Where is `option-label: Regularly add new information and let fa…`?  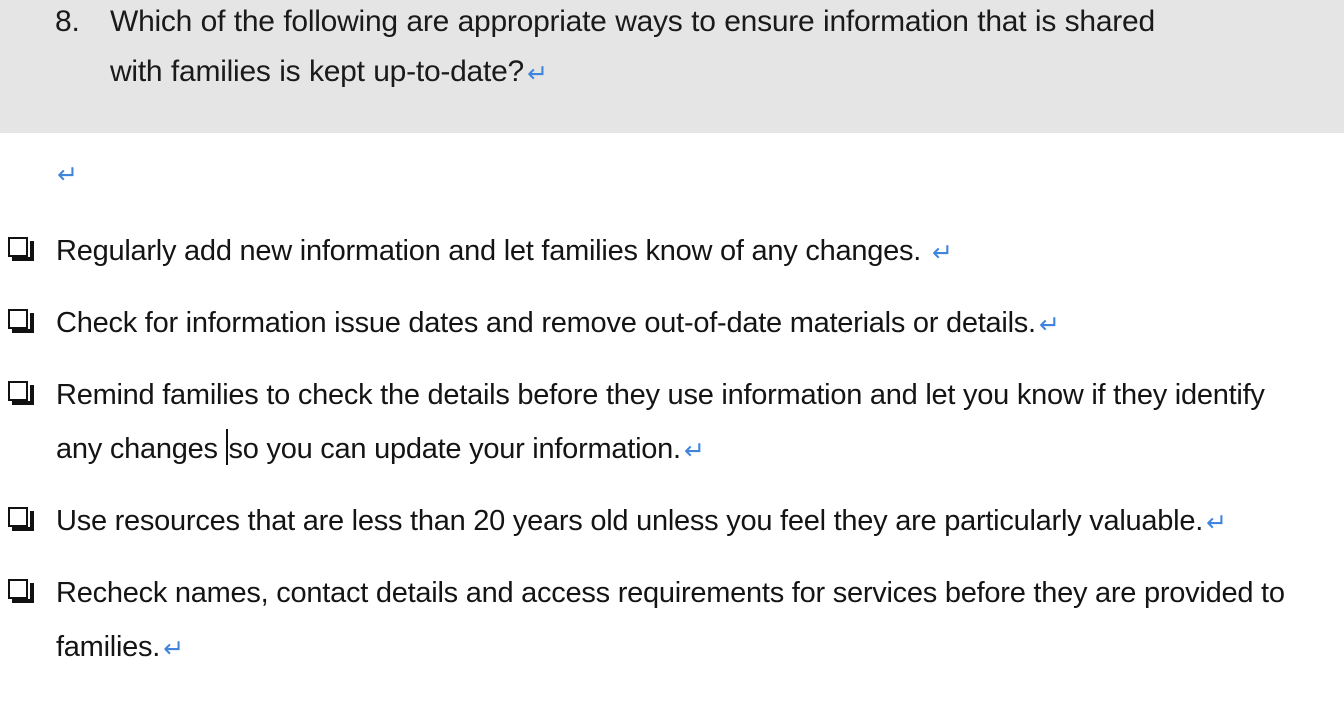
option-label: Regularly add new information and let fa… is located at coordinates (492, 251).